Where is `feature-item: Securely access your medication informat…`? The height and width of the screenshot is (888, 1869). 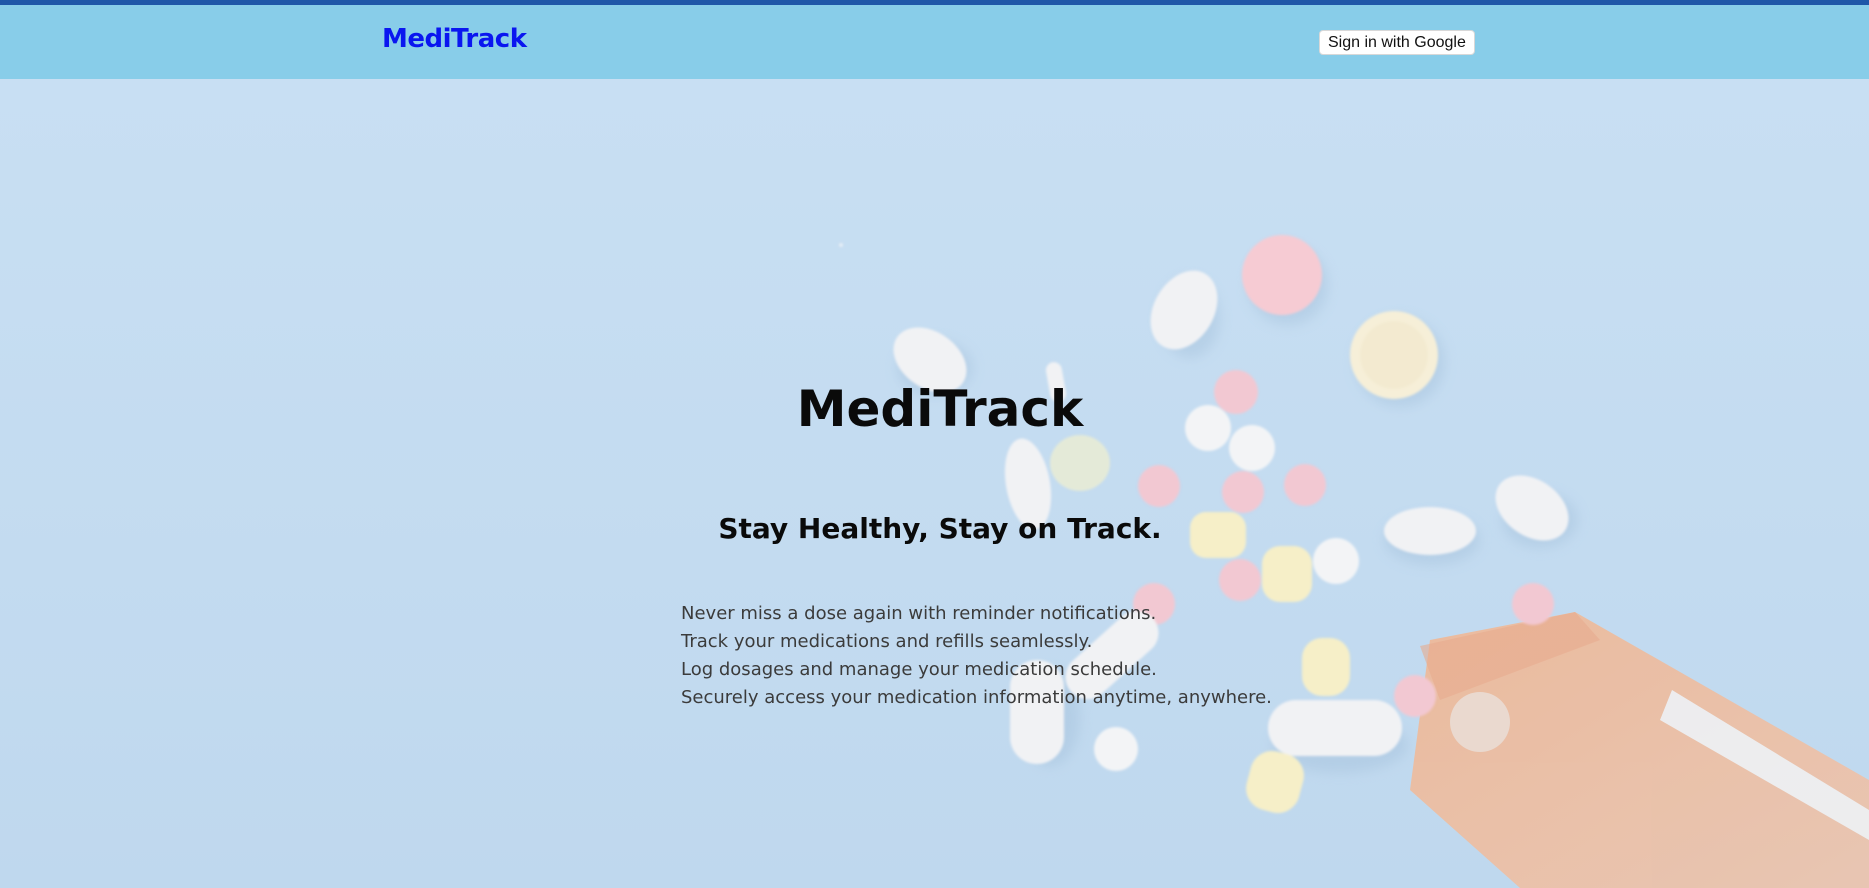 feature-item: Securely access your medication informat… is located at coordinates (976, 697).